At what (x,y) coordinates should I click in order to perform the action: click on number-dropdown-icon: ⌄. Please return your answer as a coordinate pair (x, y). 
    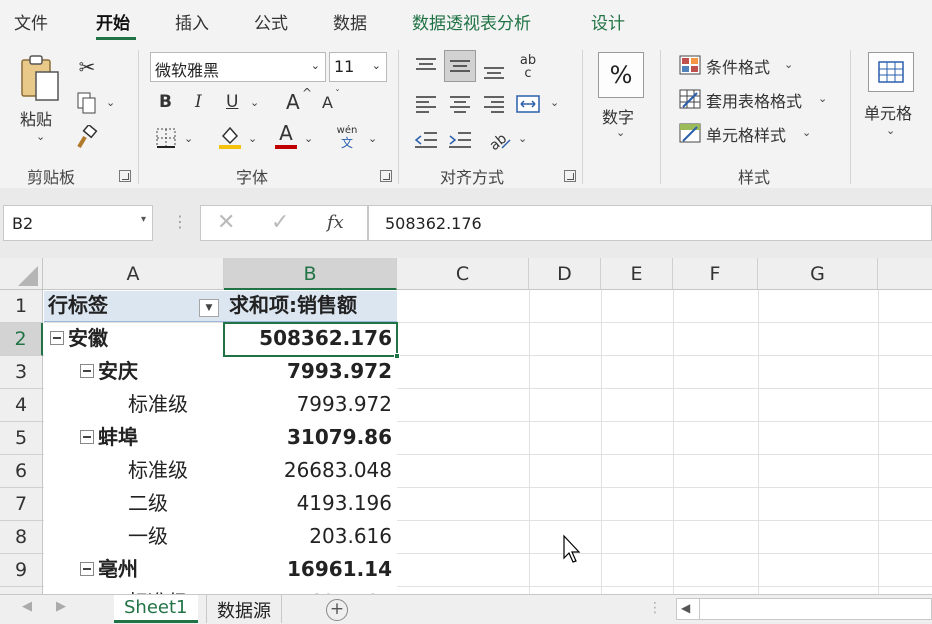
    Looking at the image, I should click on (620, 132).